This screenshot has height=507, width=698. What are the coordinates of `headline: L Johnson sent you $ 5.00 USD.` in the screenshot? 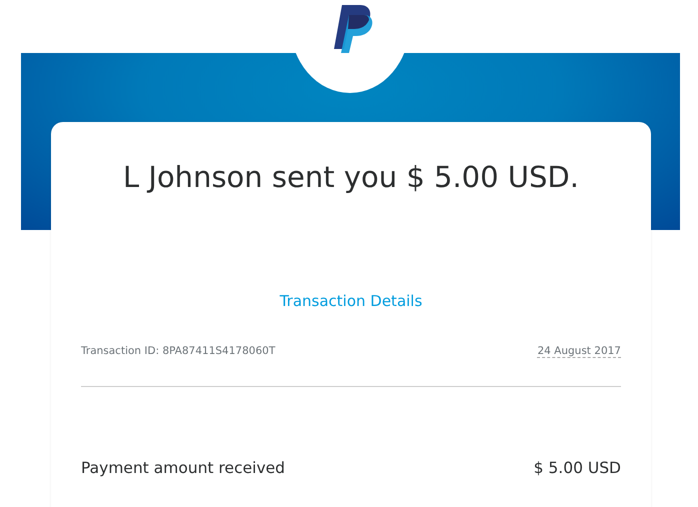 It's located at (351, 177).